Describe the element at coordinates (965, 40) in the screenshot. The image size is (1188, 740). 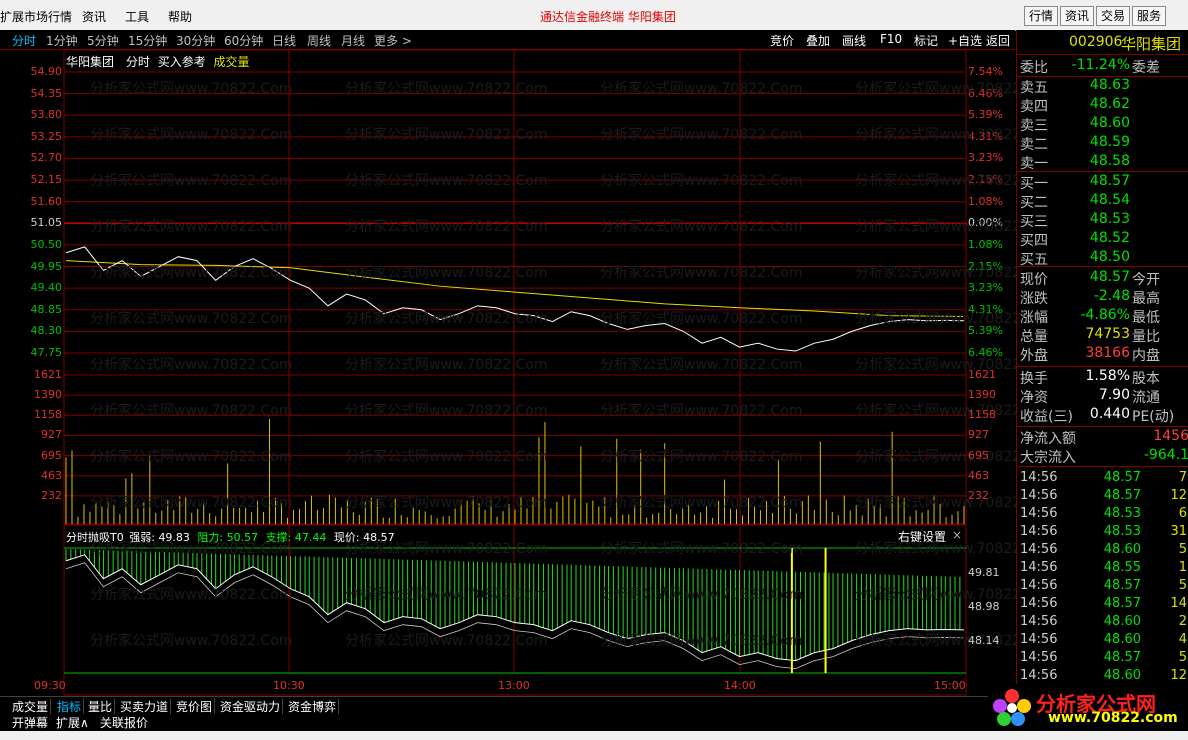
I see `add-watchlist-button: +自选` at that location.